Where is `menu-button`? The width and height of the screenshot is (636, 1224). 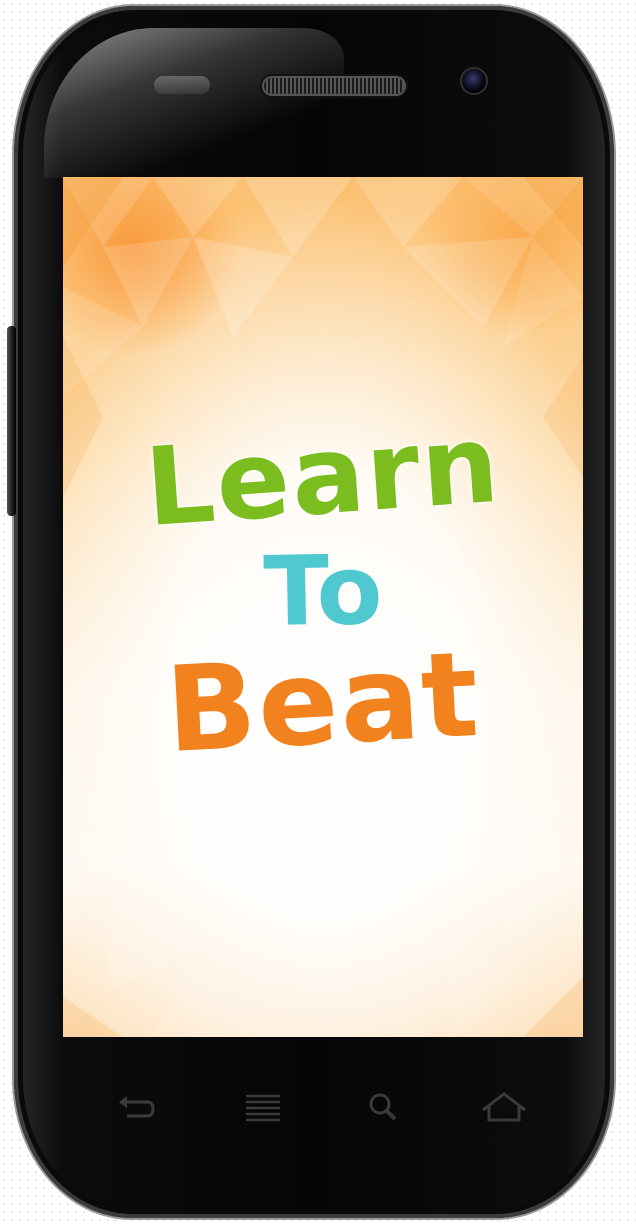 menu-button is located at coordinates (263, 1108).